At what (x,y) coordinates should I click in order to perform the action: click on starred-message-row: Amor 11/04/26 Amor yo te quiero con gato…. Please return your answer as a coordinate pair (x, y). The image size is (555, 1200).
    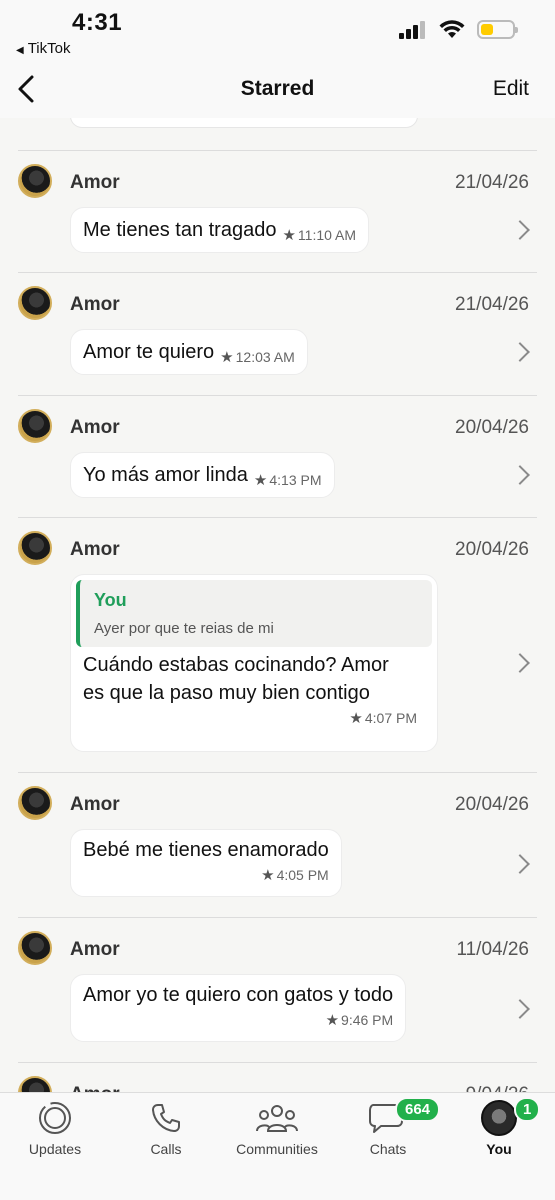
    Looking at the image, I should click on (277, 989).